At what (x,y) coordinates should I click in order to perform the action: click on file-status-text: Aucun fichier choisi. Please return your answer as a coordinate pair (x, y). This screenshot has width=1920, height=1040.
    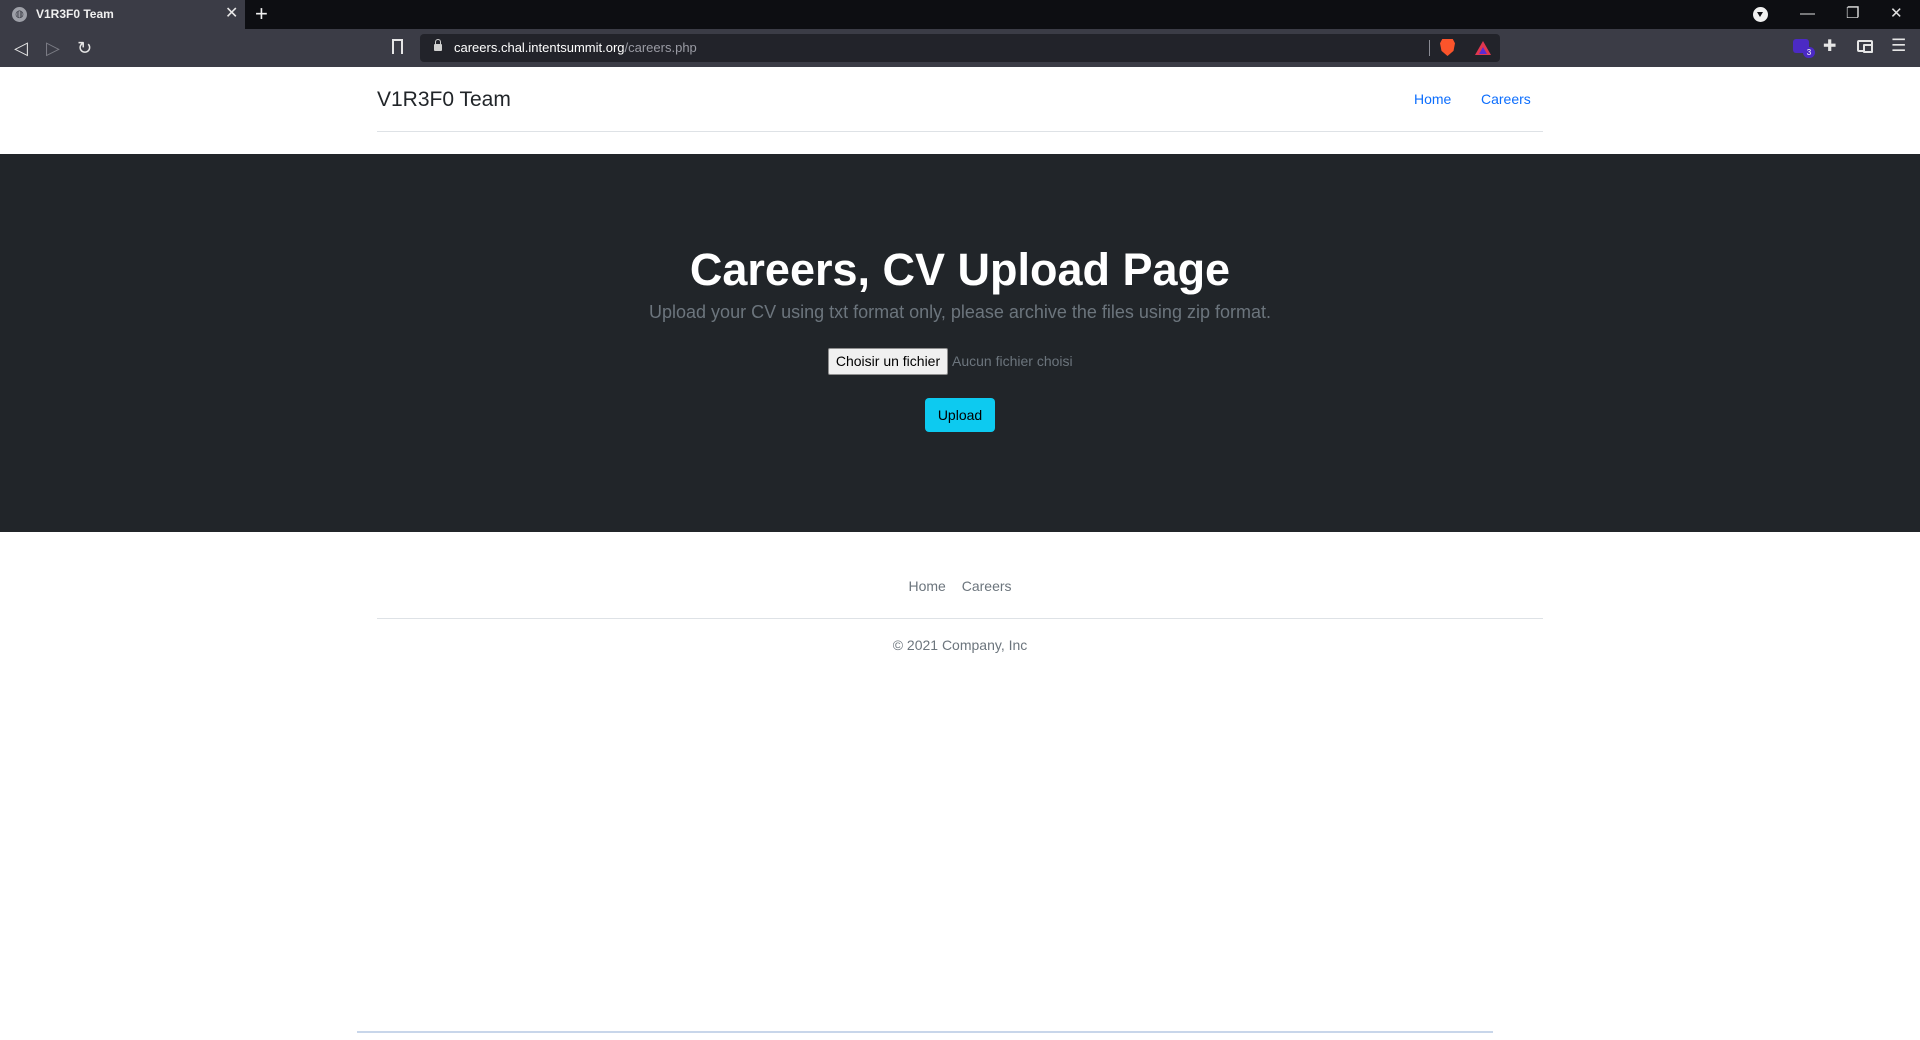
    Looking at the image, I should click on (1012, 361).